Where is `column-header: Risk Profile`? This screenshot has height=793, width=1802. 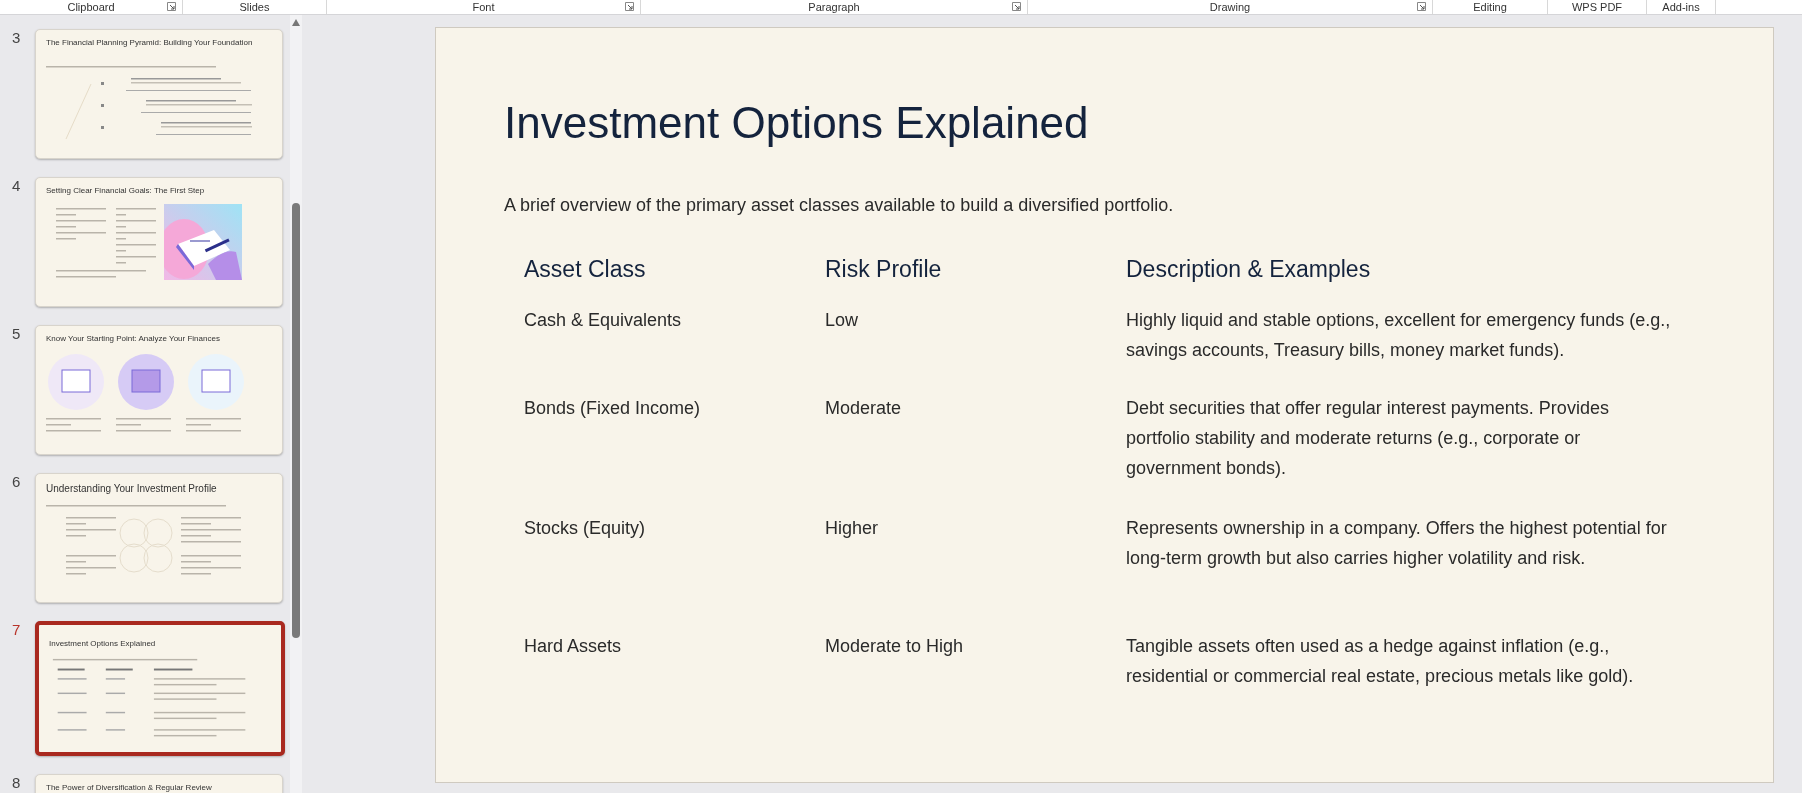 column-header: Risk Profile is located at coordinates (884, 270).